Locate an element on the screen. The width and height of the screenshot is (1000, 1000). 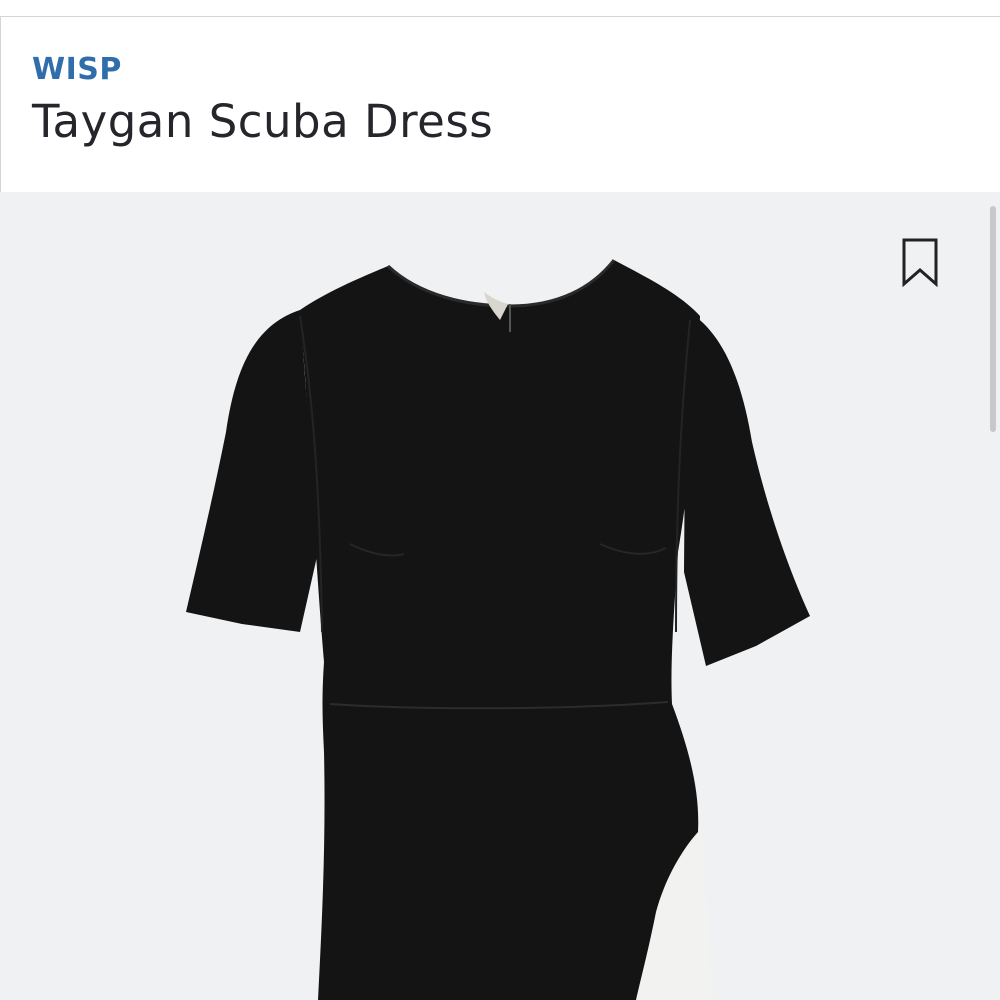
header-left-border is located at coordinates (0, 104).